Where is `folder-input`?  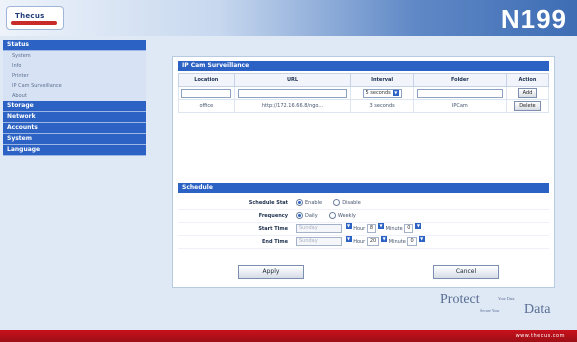
folder-input is located at coordinates (460, 93).